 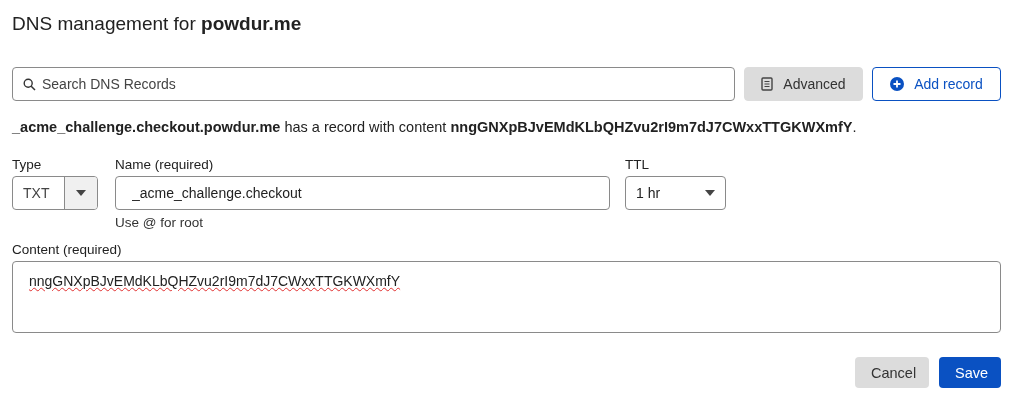 I want to click on name-hint: Use @ for root, so click(x=159, y=222).